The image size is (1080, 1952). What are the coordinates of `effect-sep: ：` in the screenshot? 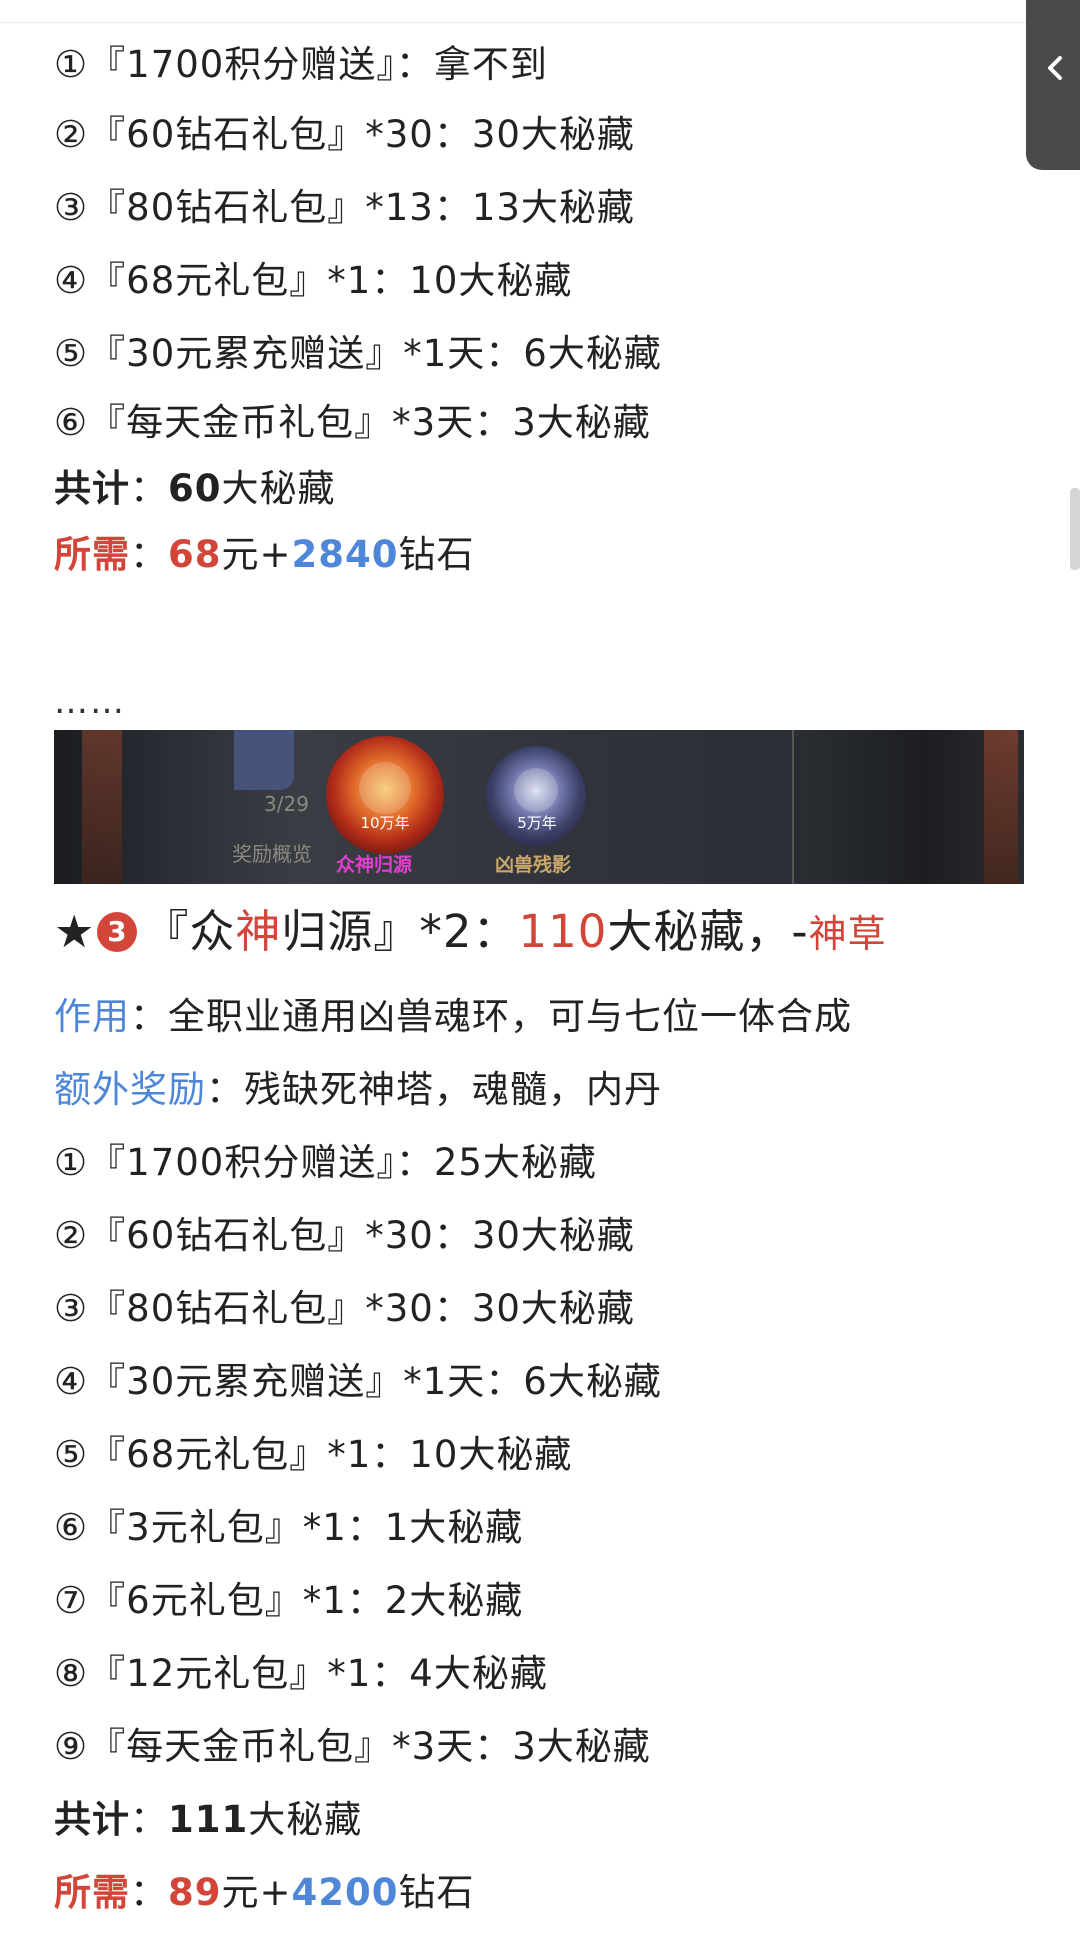 It's located at (149, 1016).